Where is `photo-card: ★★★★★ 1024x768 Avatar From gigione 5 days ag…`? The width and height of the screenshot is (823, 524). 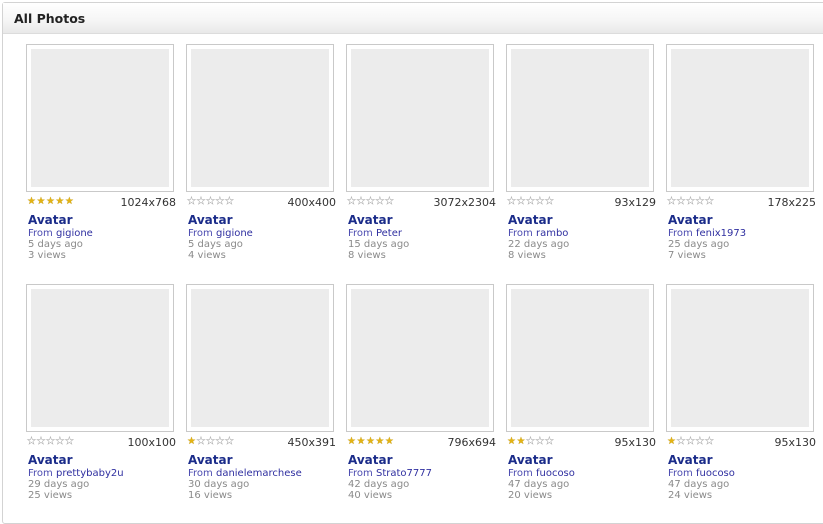
photo-card: ★★★★★ 1024x768 Avatar From gigione 5 days ag… is located at coordinates (104, 152).